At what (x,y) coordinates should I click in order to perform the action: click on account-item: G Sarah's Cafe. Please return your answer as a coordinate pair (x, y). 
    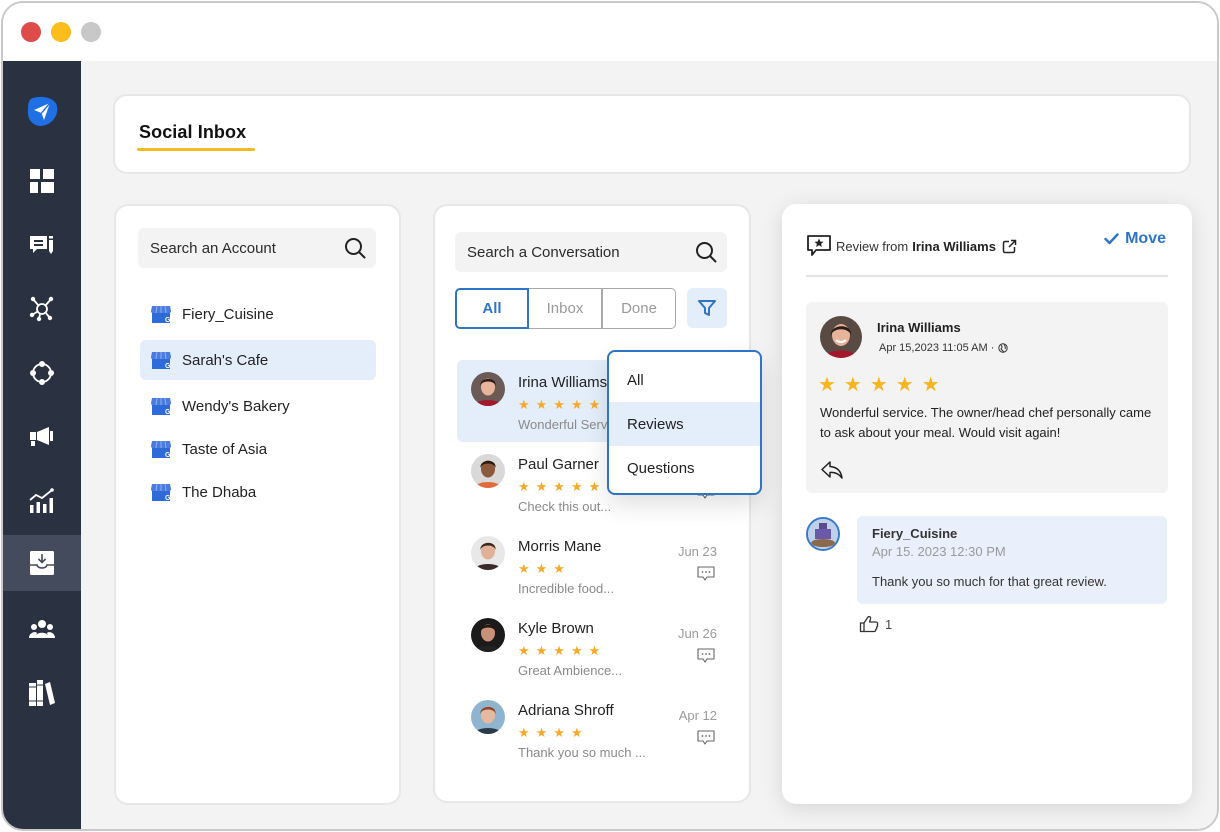
    Looking at the image, I should click on (258, 360).